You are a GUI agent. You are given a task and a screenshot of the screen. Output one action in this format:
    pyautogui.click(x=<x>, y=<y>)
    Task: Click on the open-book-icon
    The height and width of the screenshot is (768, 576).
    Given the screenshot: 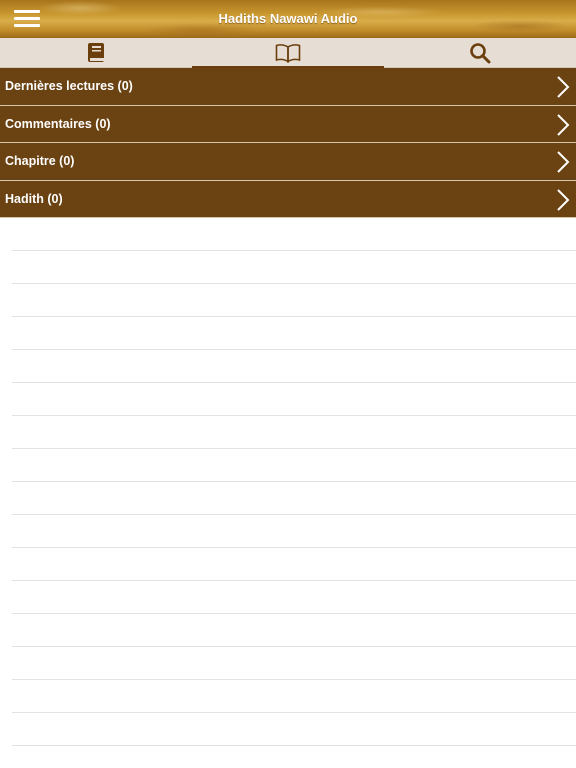 What is the action you would take?
    pyautogui.click(x=288, y=53)
    